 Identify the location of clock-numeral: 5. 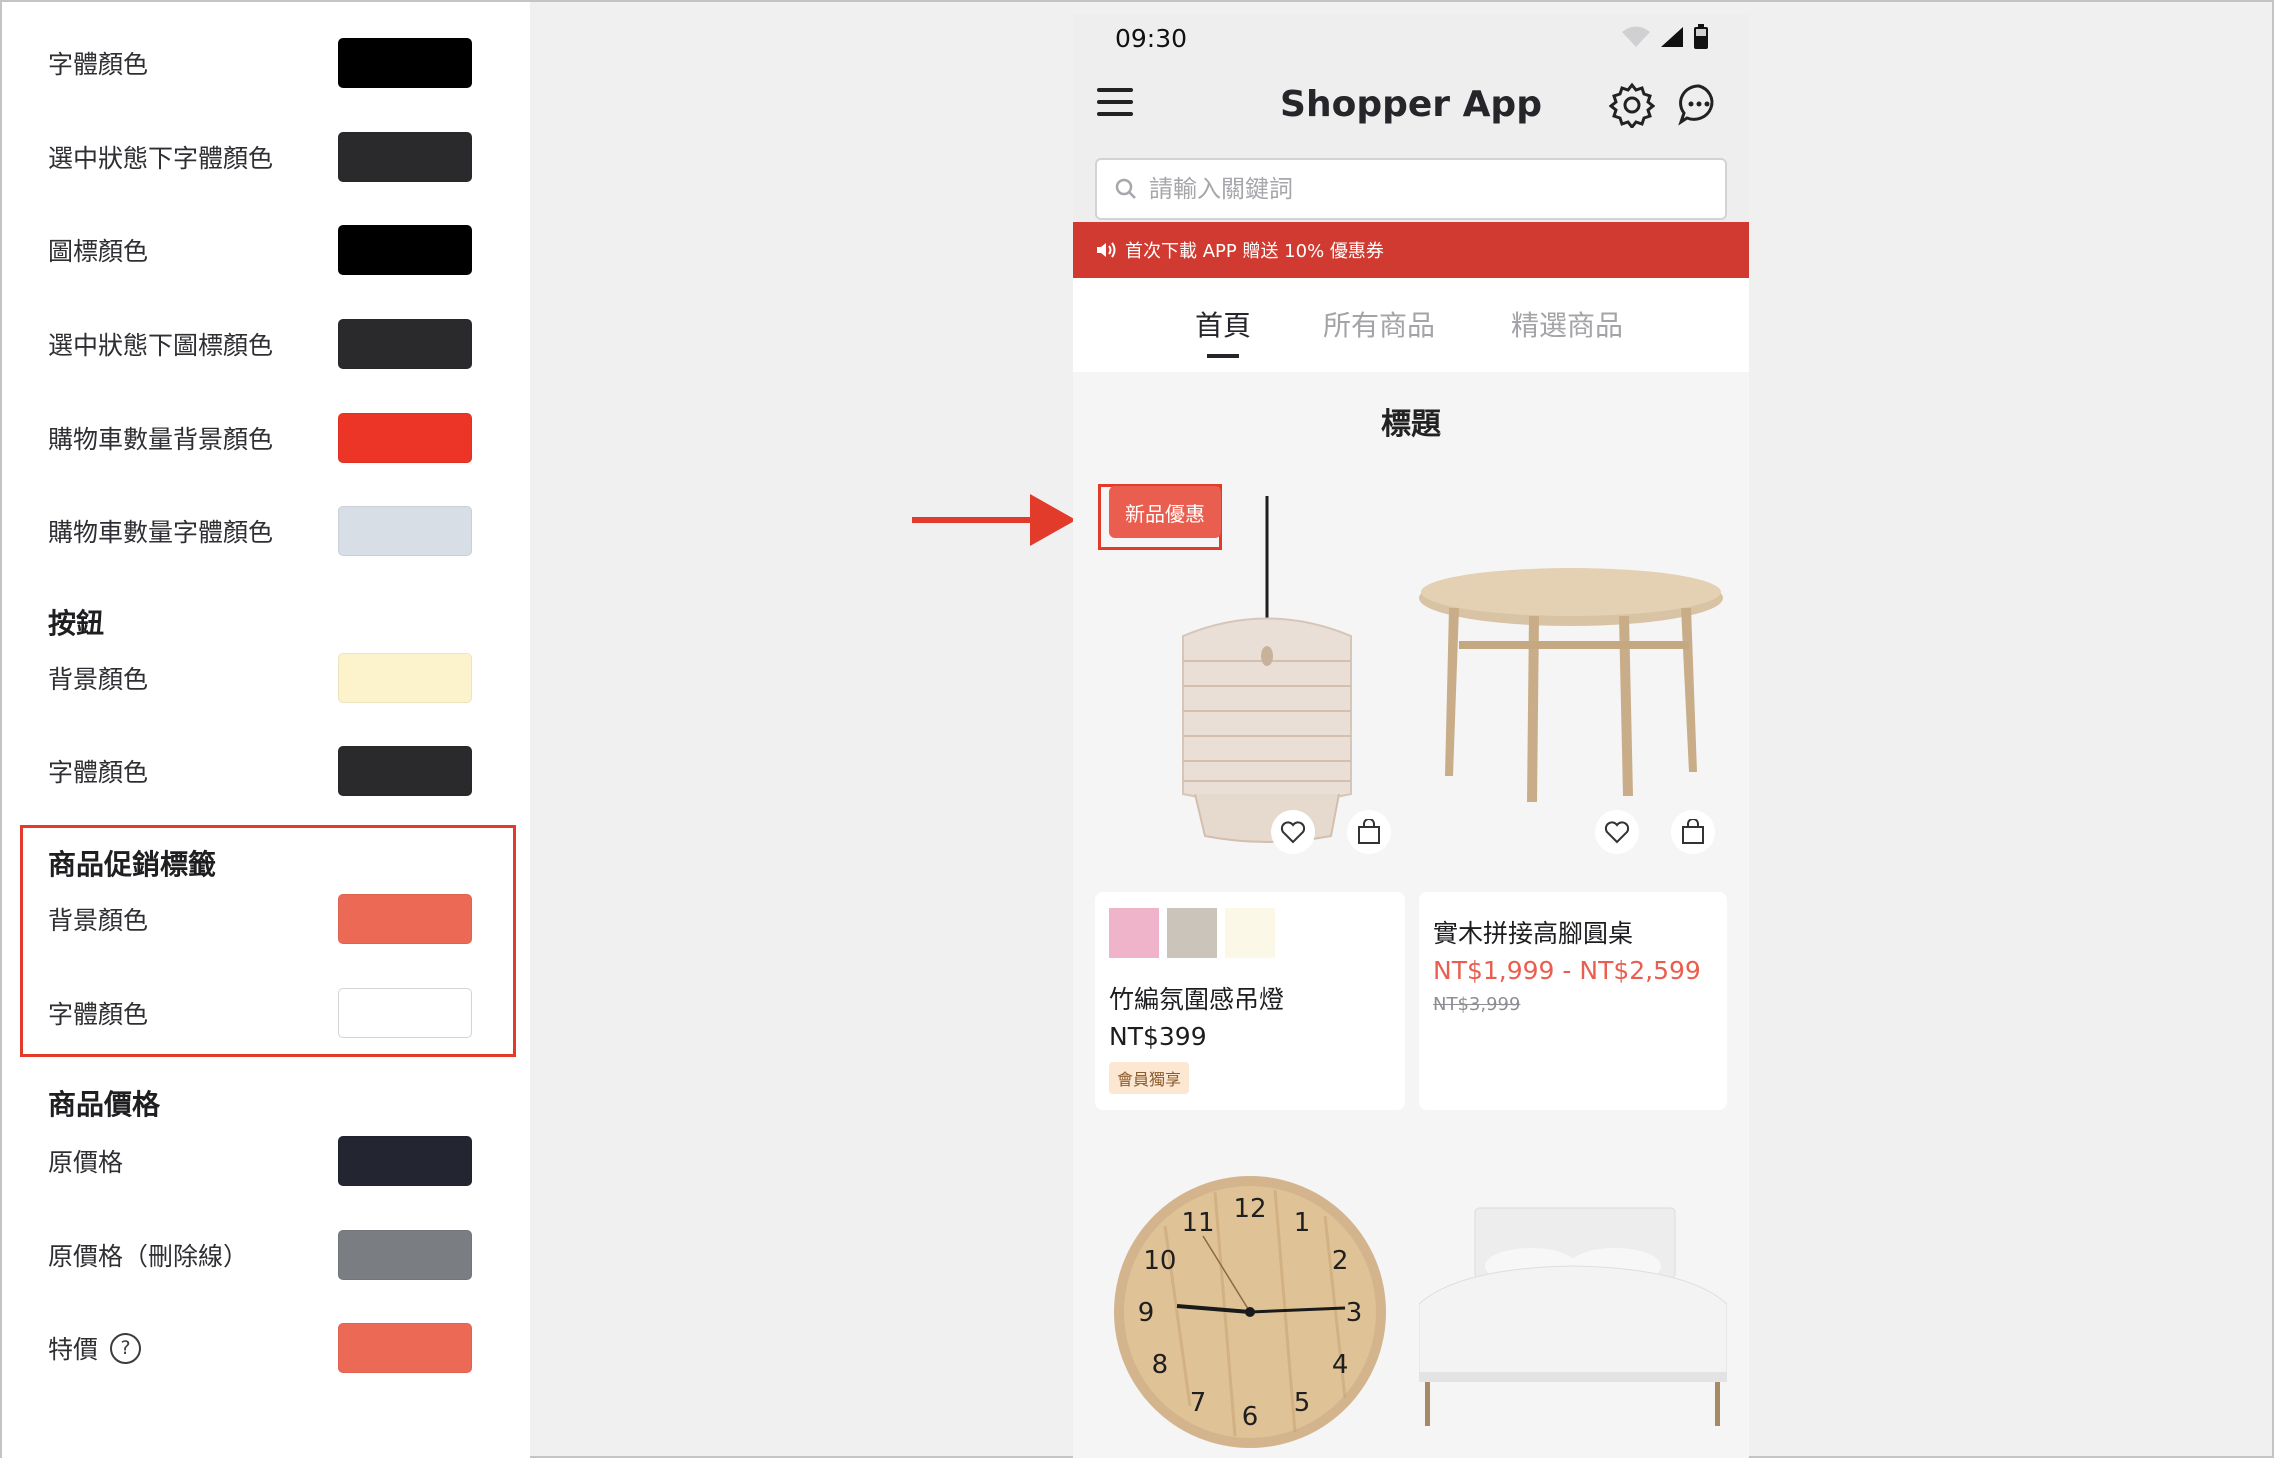
(1302, 1403).